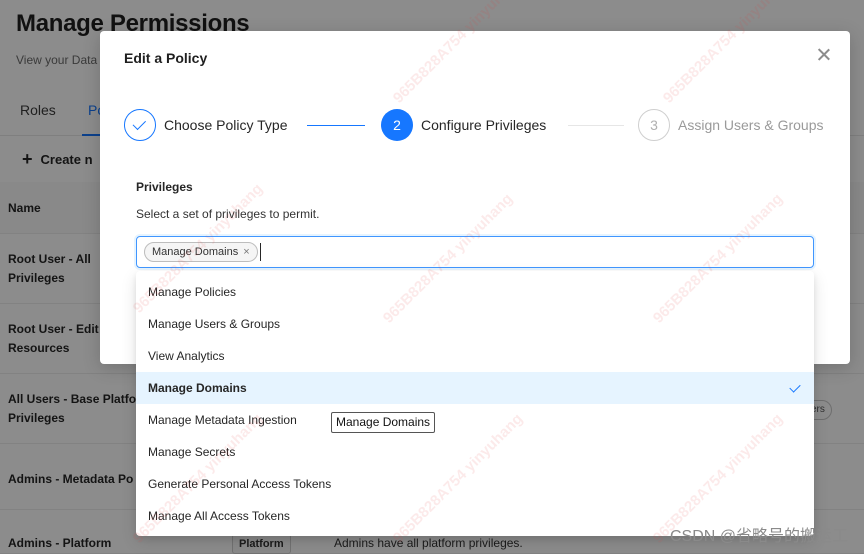 This screenshot has width=864, height=554. I want to click on step-assign-users-groups: 3 Assign Users & Groups, so click(731, 125).